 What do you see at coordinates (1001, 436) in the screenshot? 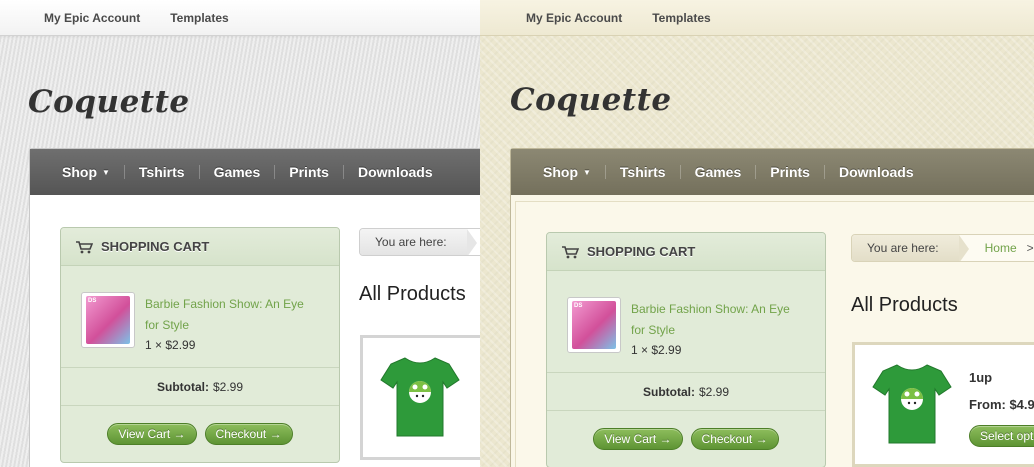
I see `select-options-button: Select opti` at bounding box center [1001, 436].